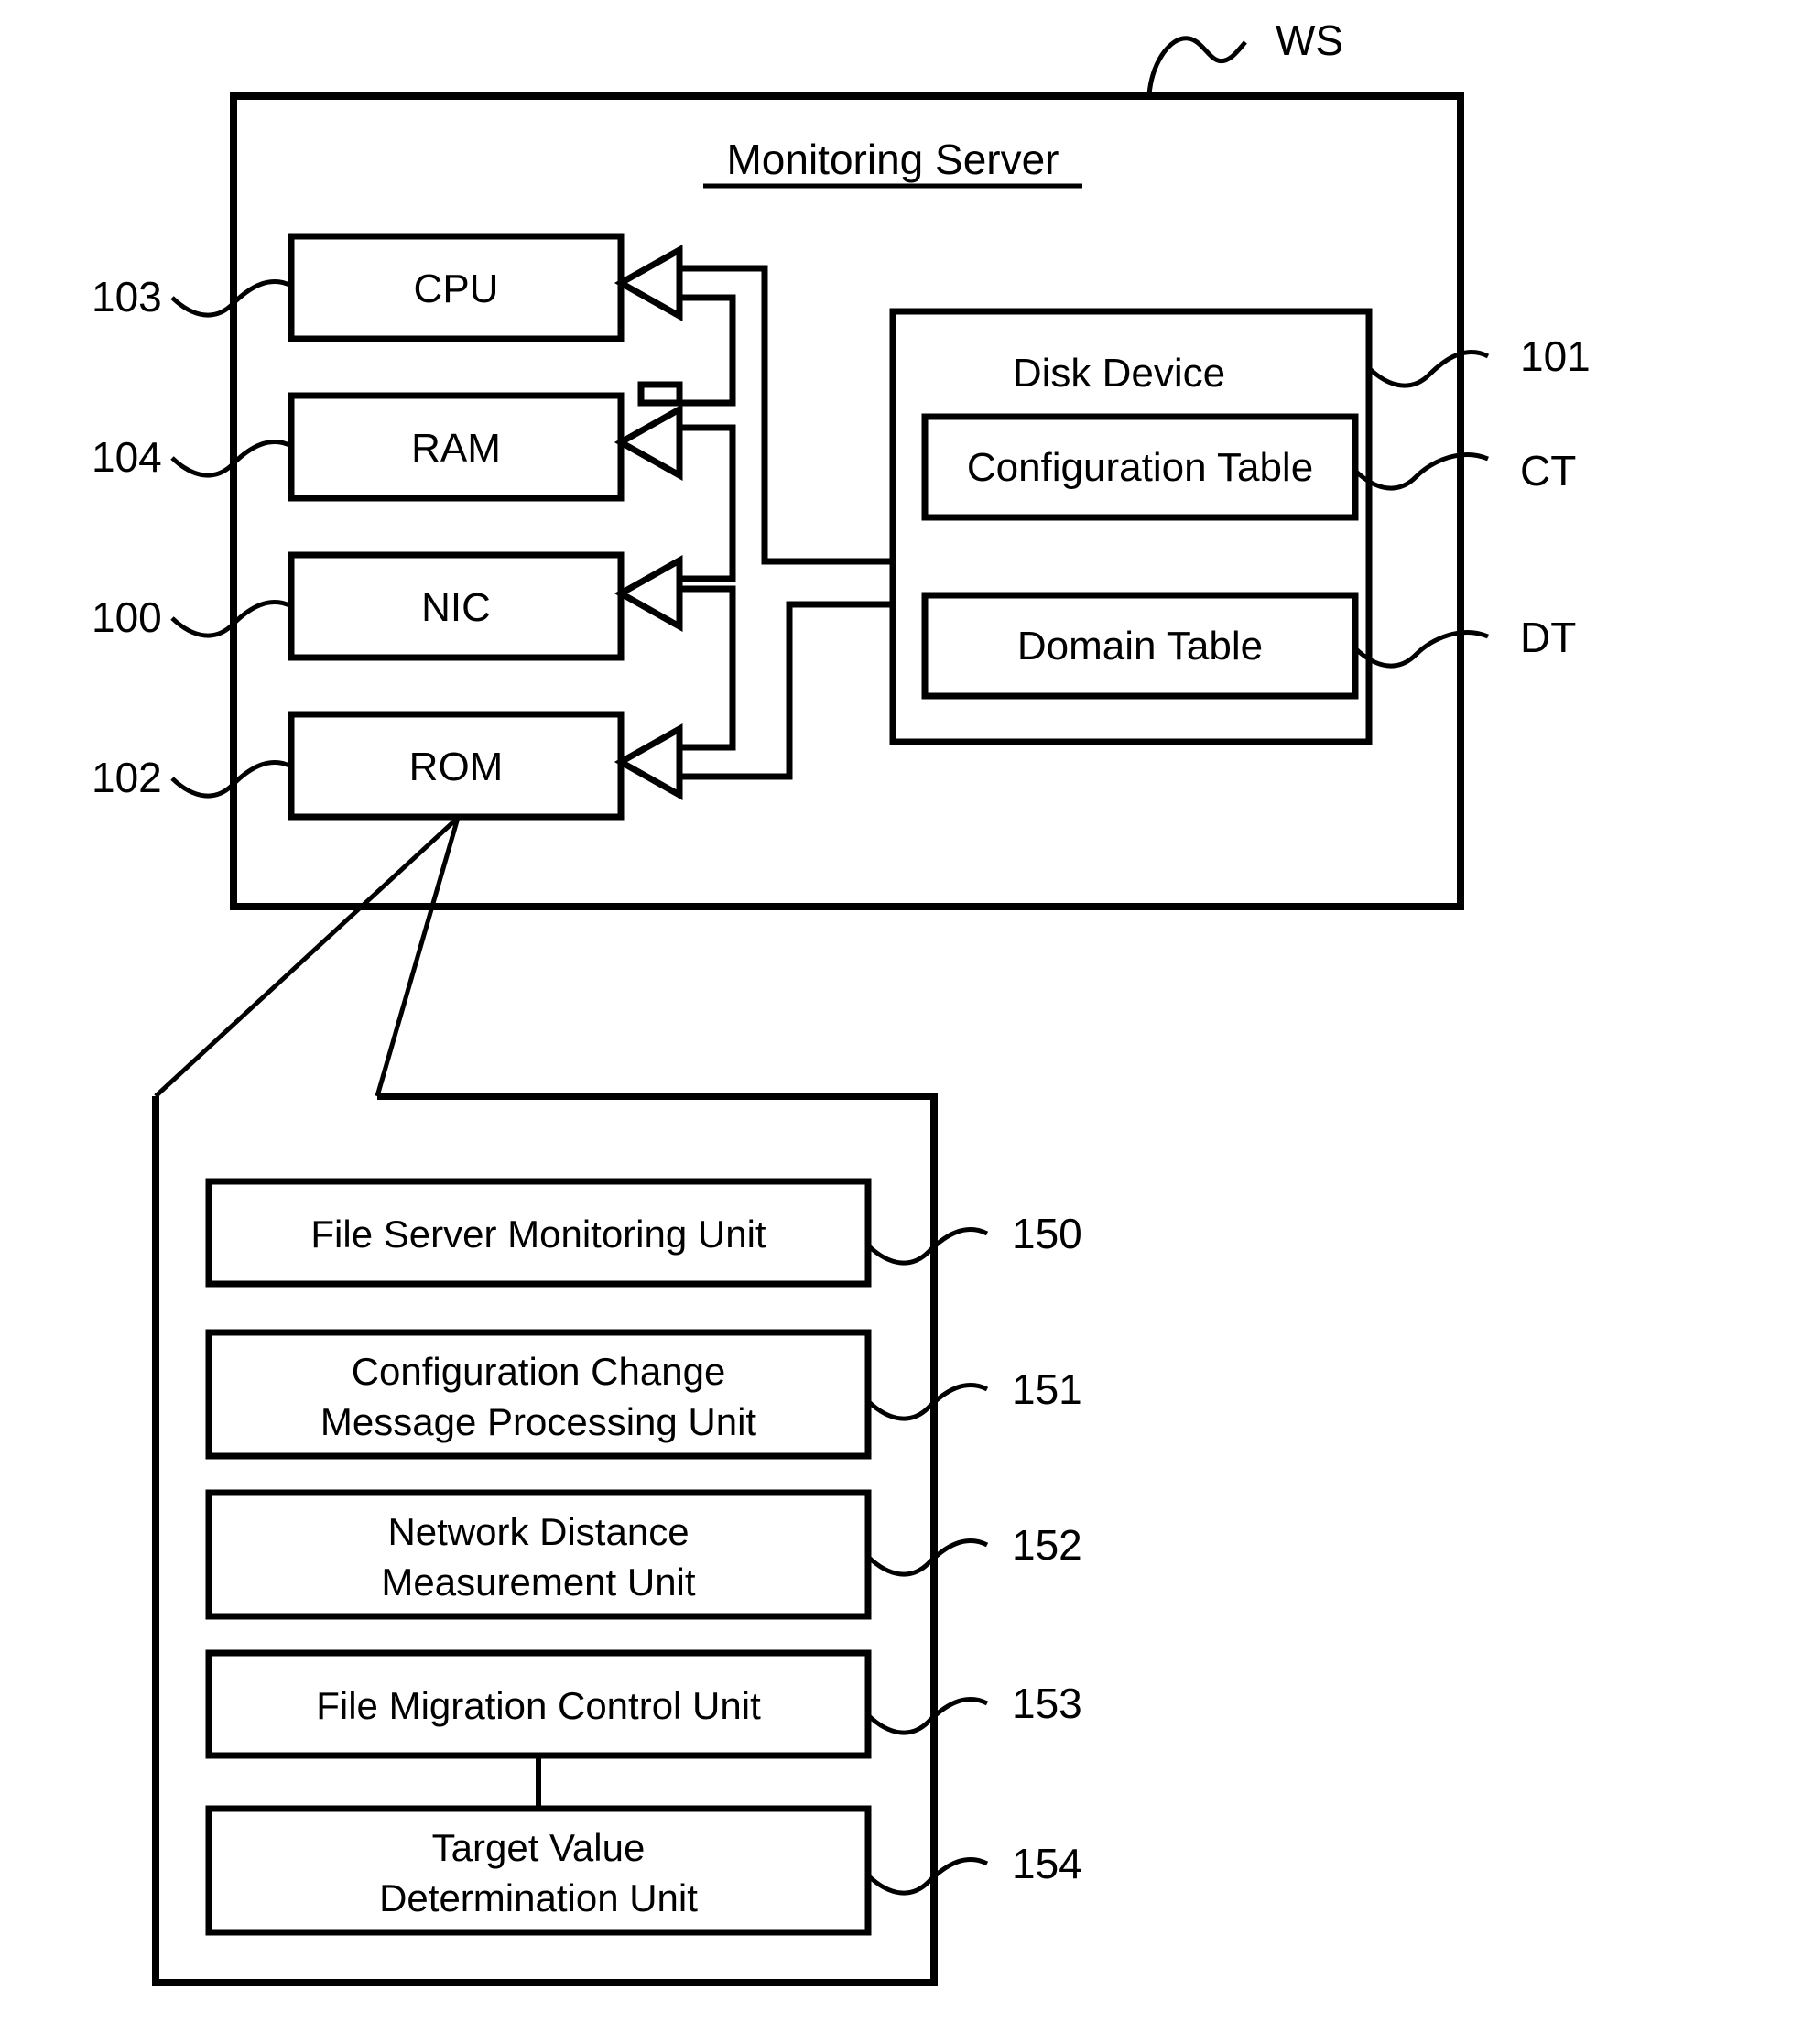 The width and height of the screenshot is (1814, 2044). What do you see at coordinates (456, 449) in the screenshot?
I see `ram-label: RAM` at bounding box center [456, 449].